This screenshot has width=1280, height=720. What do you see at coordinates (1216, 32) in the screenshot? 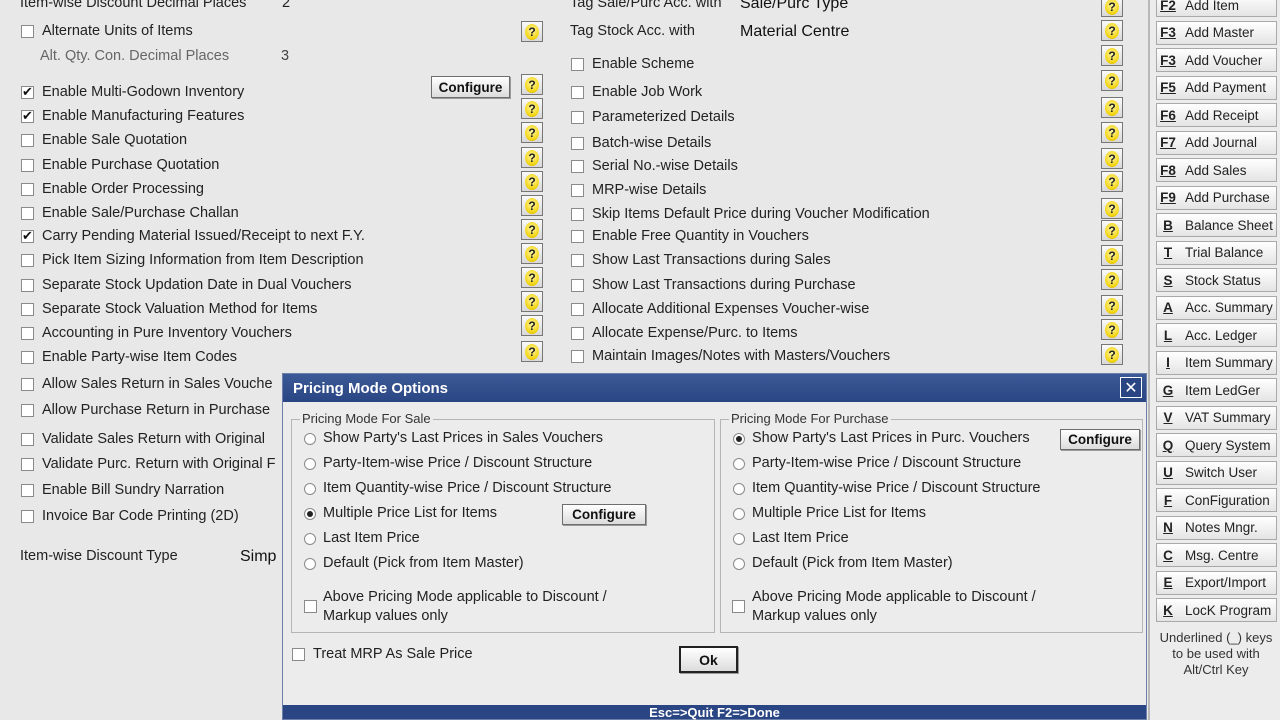
I see `shortcut-button: F3 Add Master` at bounding box center [1216, 32].